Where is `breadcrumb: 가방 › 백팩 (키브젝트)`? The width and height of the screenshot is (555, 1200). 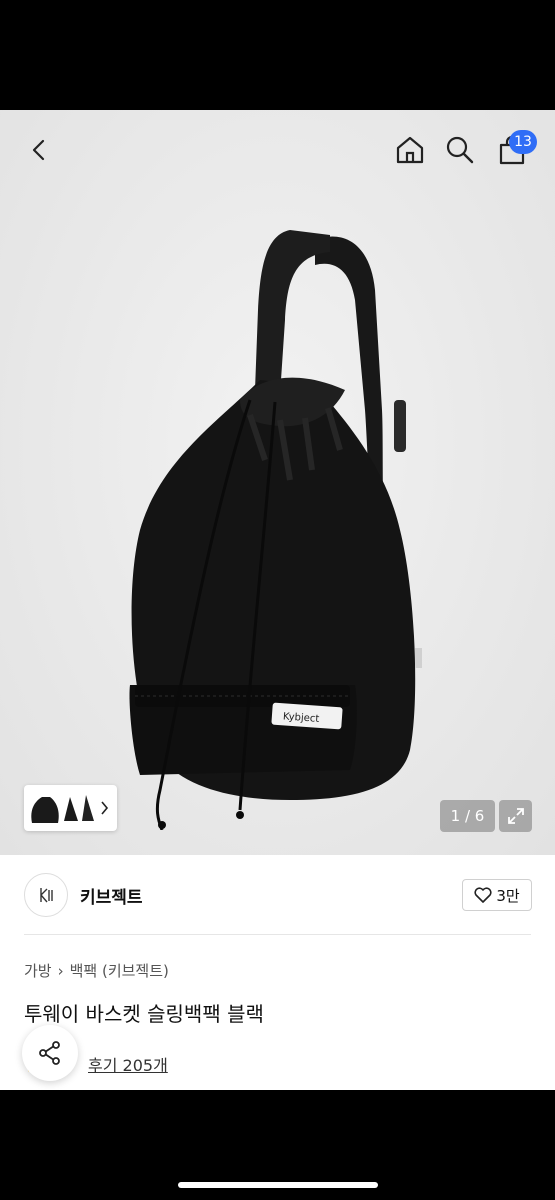 breadcrumb: 가방 › 백팩 (키브젝트) is located at coordinates (96, 970).